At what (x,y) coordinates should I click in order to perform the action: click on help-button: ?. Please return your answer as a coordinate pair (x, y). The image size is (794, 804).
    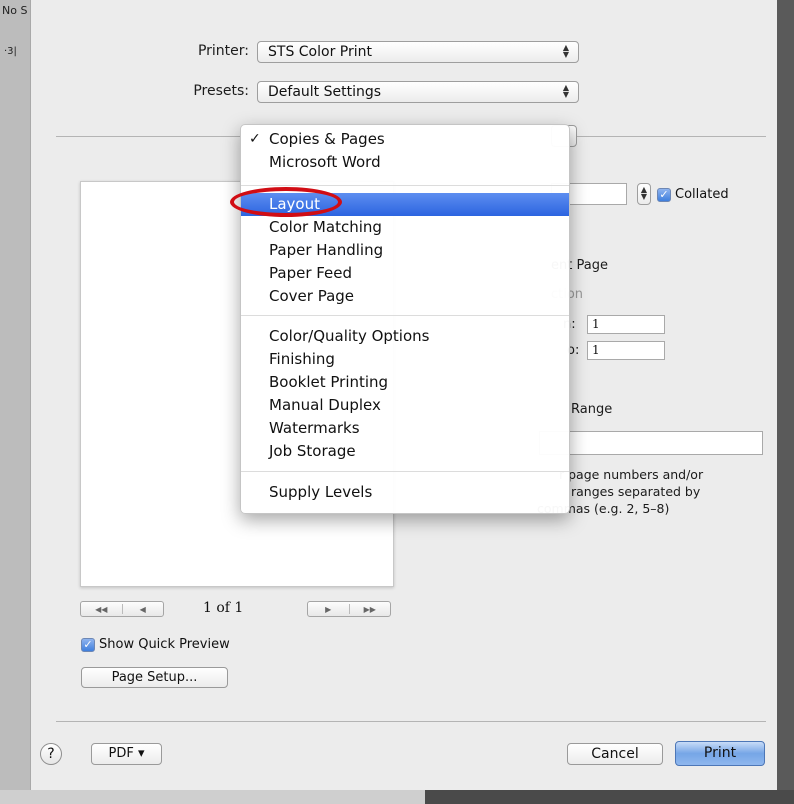
    Looking at the image, I should click on (51, 754).